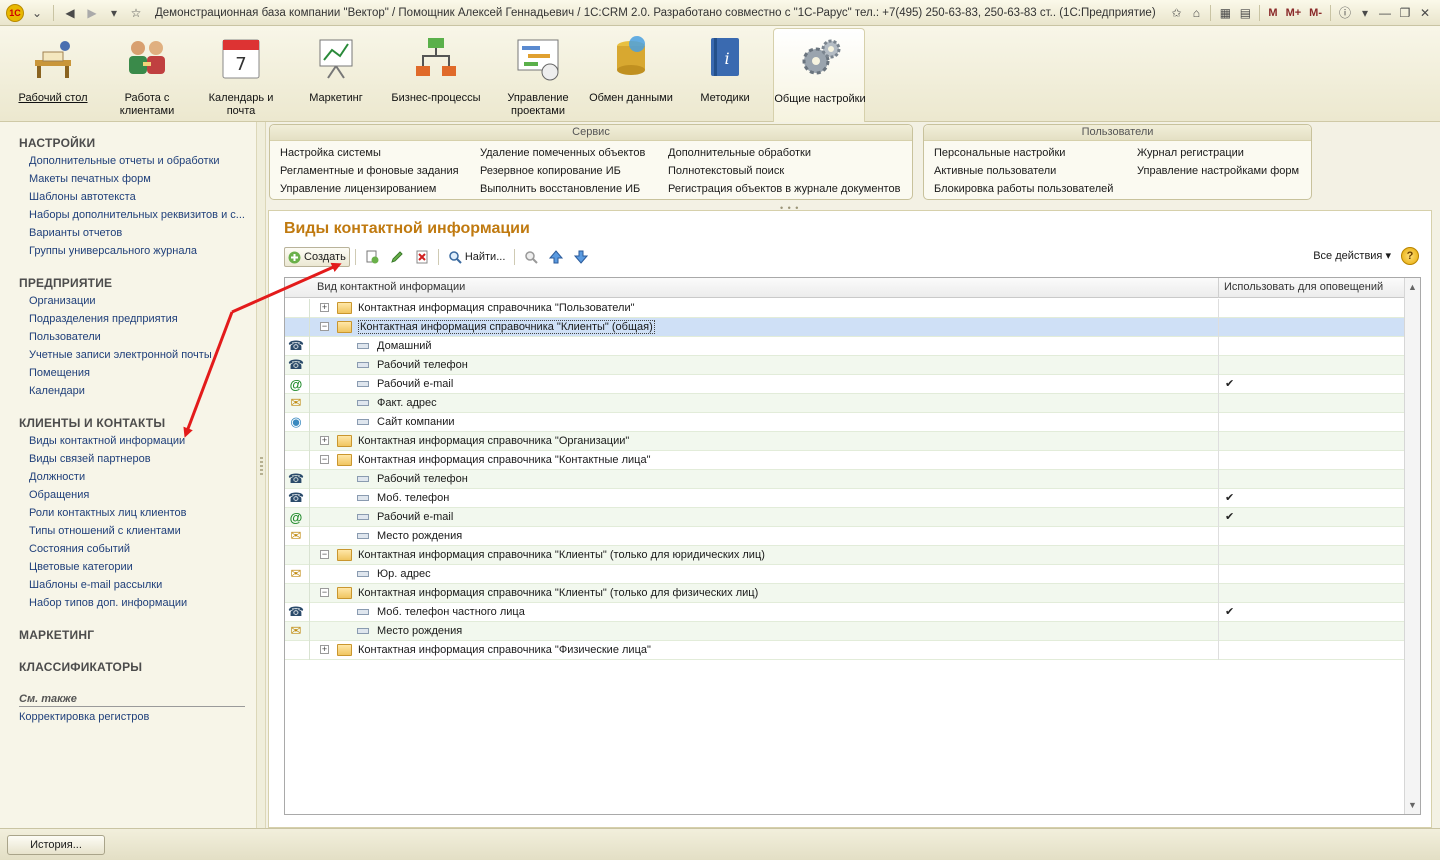 The image size is (1440, 860). What do you see at coordinates (560, 189) in the screenshot?
I see `cmd-link: Выполнить восстановление ИБ` at bounding box center [560, 189].